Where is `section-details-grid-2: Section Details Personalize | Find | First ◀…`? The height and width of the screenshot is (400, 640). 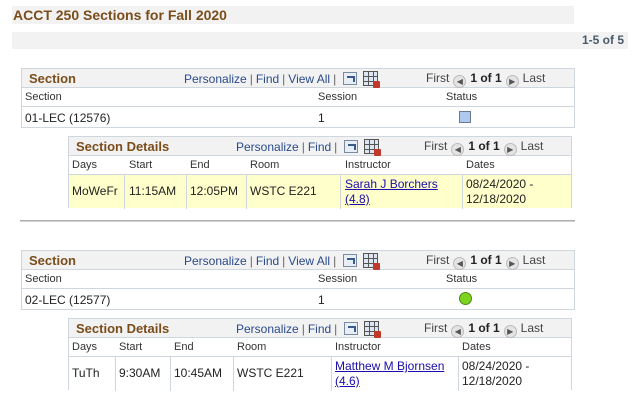 section-details-grid-2: Section Details Personalize | Find | First ◀… is located at coordinates (320, 354).